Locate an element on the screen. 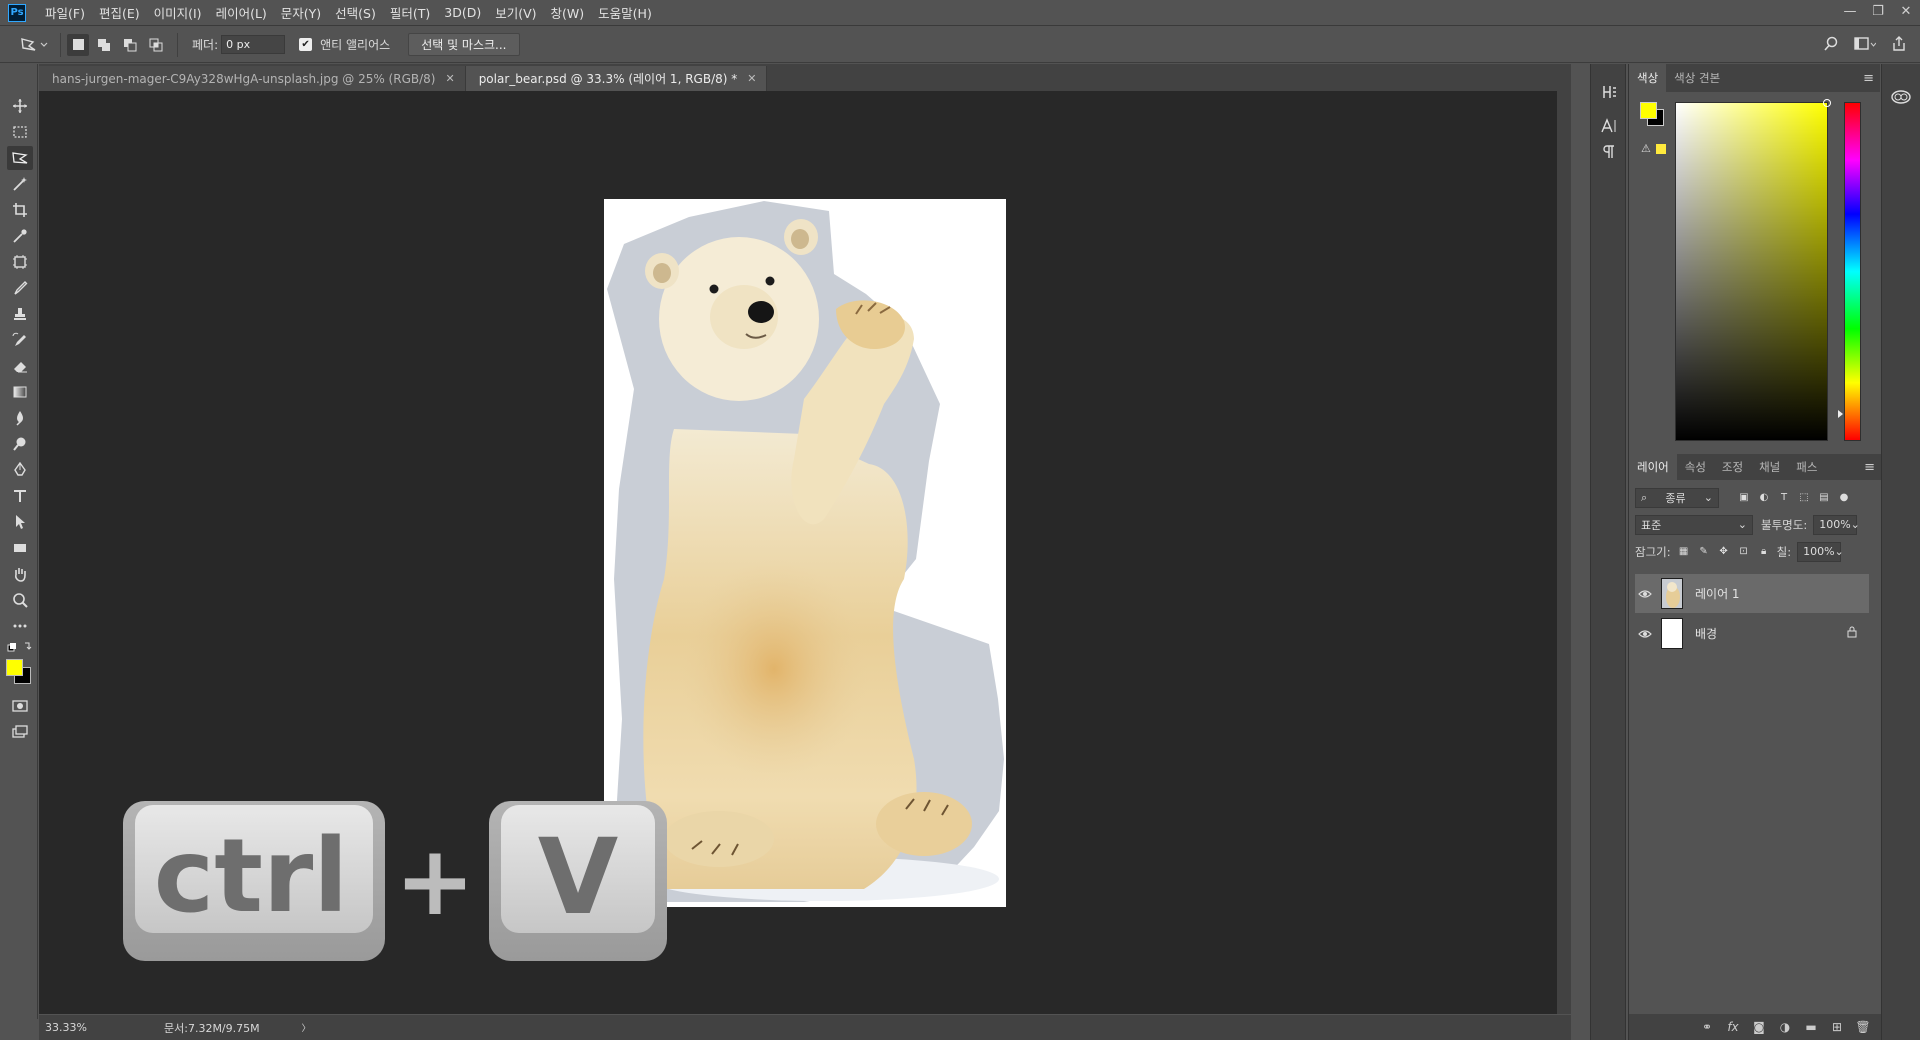 Image resolution: width=1920 pixels, height=1040 pixels. history-panel-icon is located at coordinates (1609, 92).